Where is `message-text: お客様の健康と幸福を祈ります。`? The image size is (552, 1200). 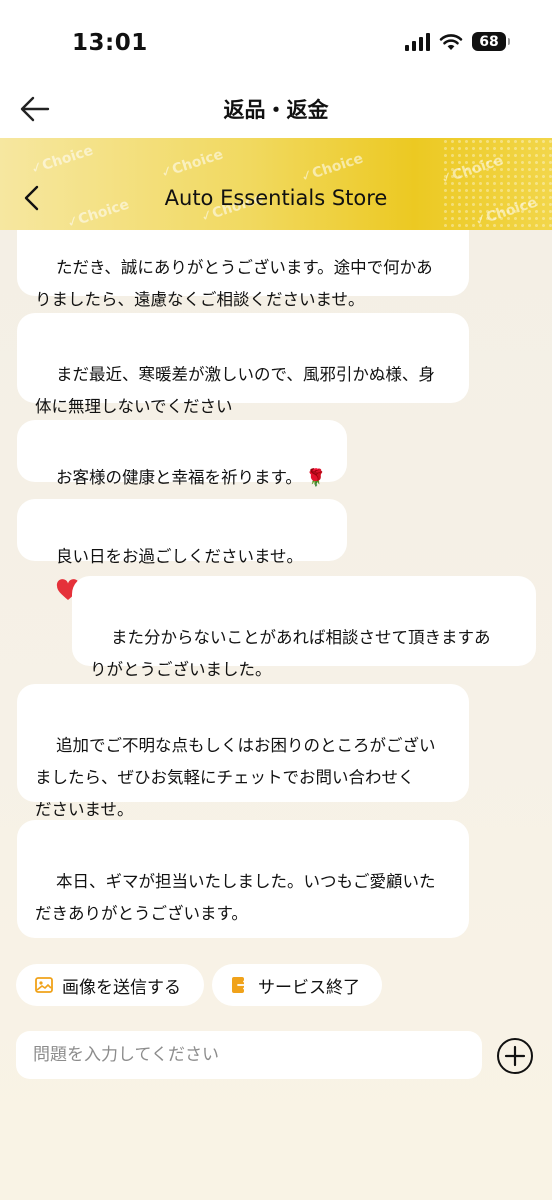 message-text: お客様の健康と幸福を祈ります。 is located at coordinates (178, 477).